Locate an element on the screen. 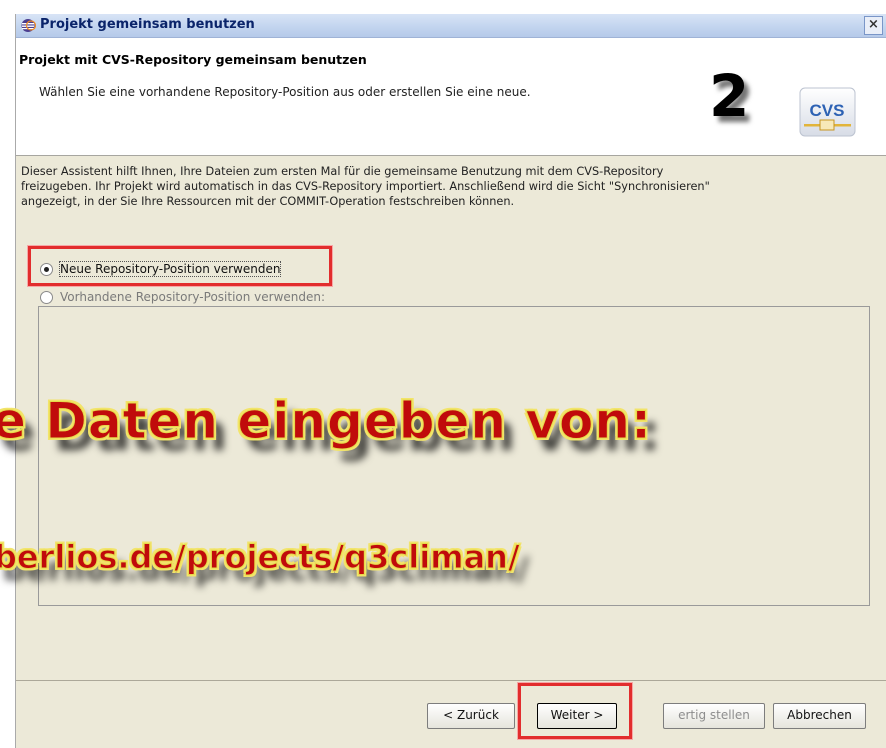 The height and width of the screenshot is (748, 886). highlight-box-next is located at coordinates (575, 711).